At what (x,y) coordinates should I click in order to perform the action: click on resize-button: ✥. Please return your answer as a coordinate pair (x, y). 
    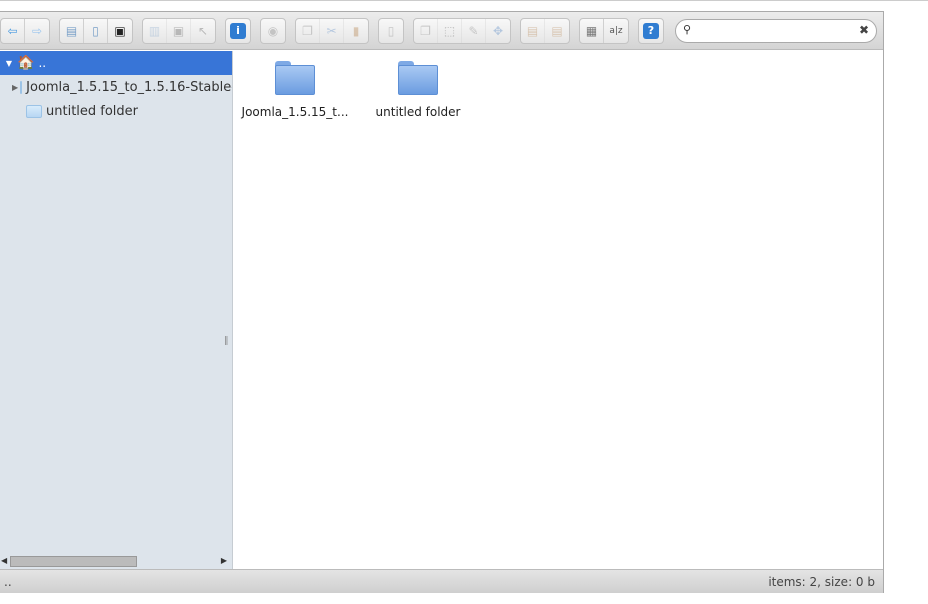
    Looking at the image, I should click on (498, 31).